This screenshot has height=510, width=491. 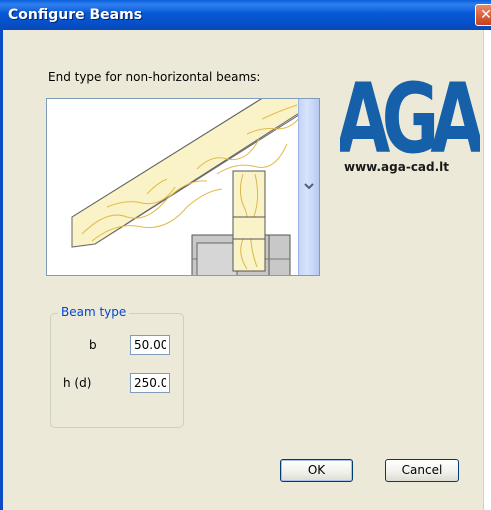 I want to click on beam-type-group, so click(x=117, y=370).